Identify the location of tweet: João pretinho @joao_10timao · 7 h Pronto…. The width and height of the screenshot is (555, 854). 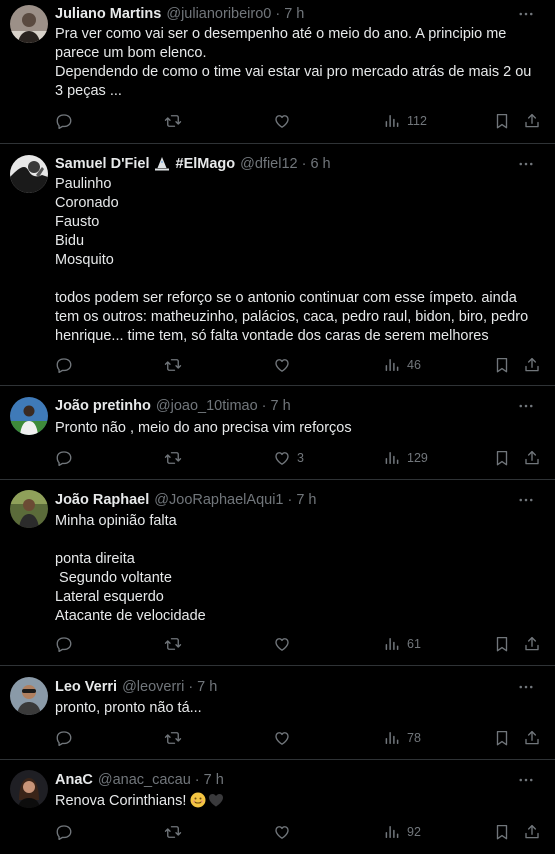
(277, 433).